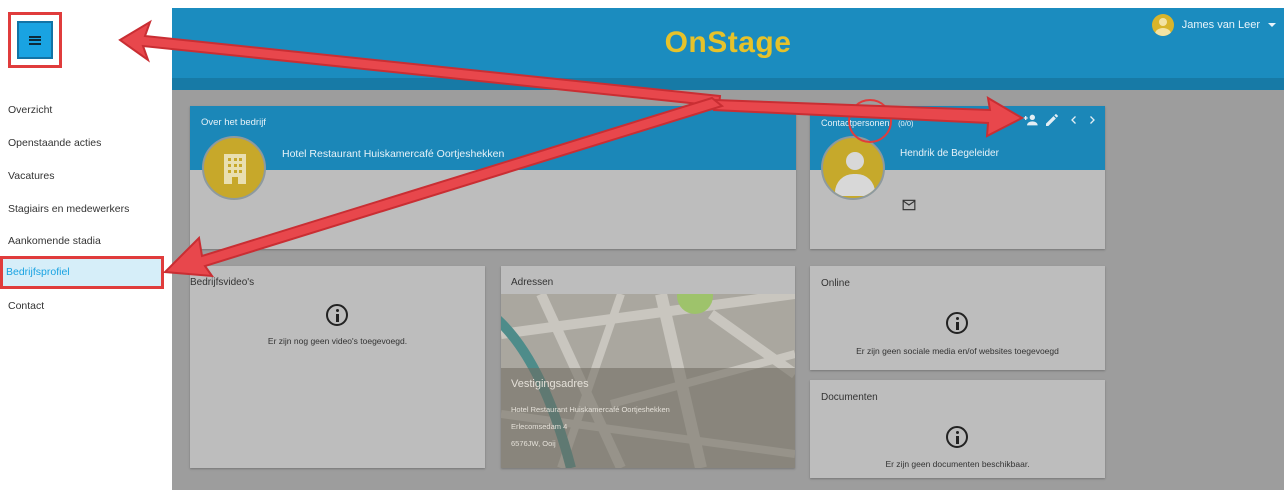 The width and height of the screenshot is (1286, 490). I want to click on address-heading: Vestigingsadres, so click(550, 384).